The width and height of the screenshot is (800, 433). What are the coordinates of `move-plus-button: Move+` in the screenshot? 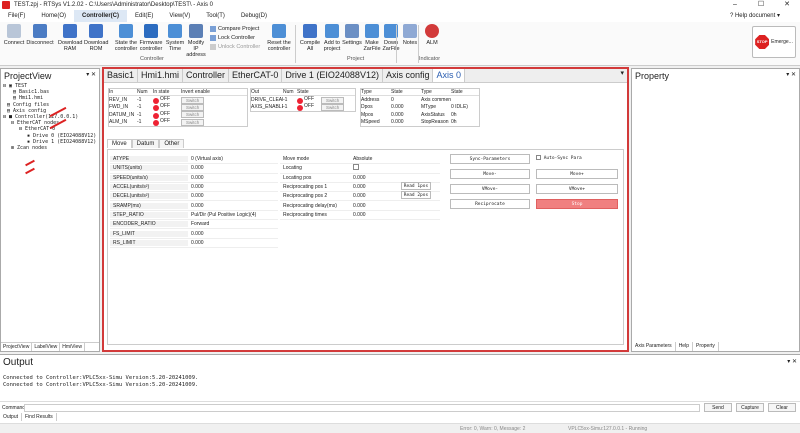 It's located at (577, 174).